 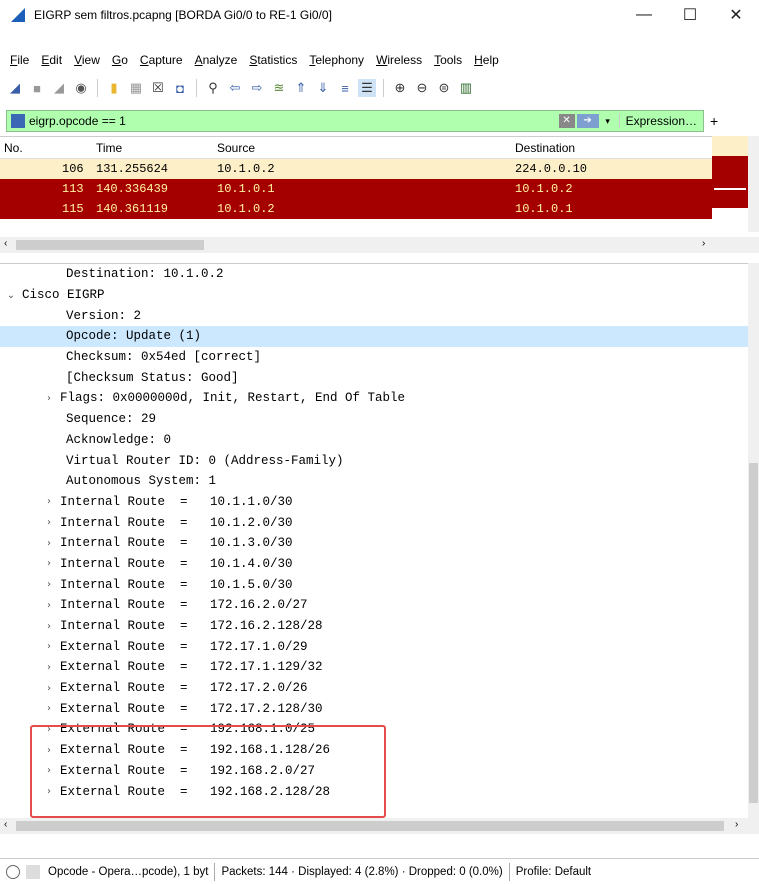 What do you see at coordinates (690, 15) in the screenshot?
I see `maximize-button: ☐` at bounding box center [690, 15].